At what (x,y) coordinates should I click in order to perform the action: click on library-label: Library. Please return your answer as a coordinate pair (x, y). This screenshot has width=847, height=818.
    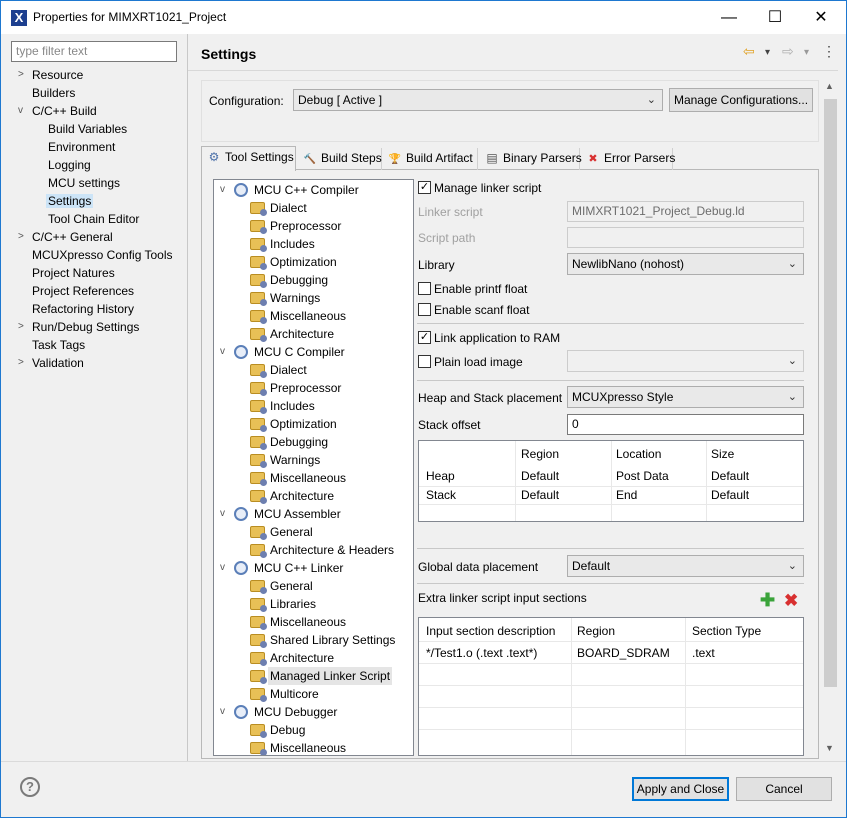
    Looking at the image, I should click on (436, 265).